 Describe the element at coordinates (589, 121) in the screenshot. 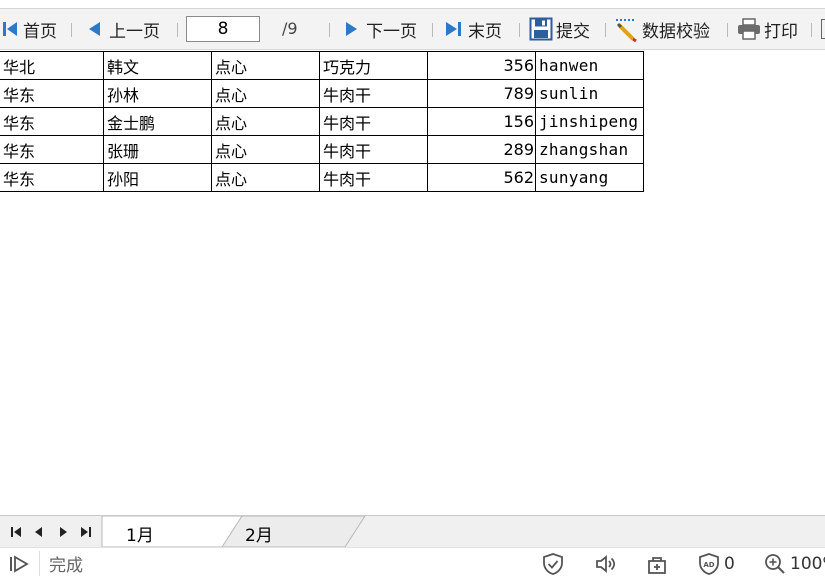

I see `table-cell: jinshipeng` at that location.